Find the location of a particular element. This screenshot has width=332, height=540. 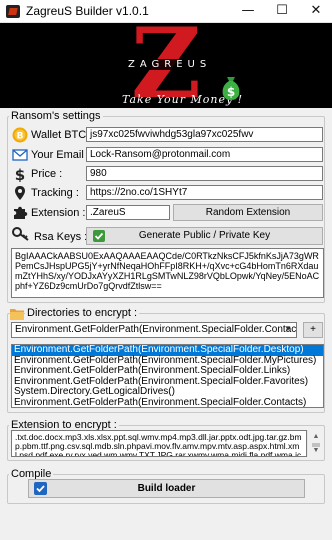

extension-input: .ZareuS is located at coordinates (128, 212).